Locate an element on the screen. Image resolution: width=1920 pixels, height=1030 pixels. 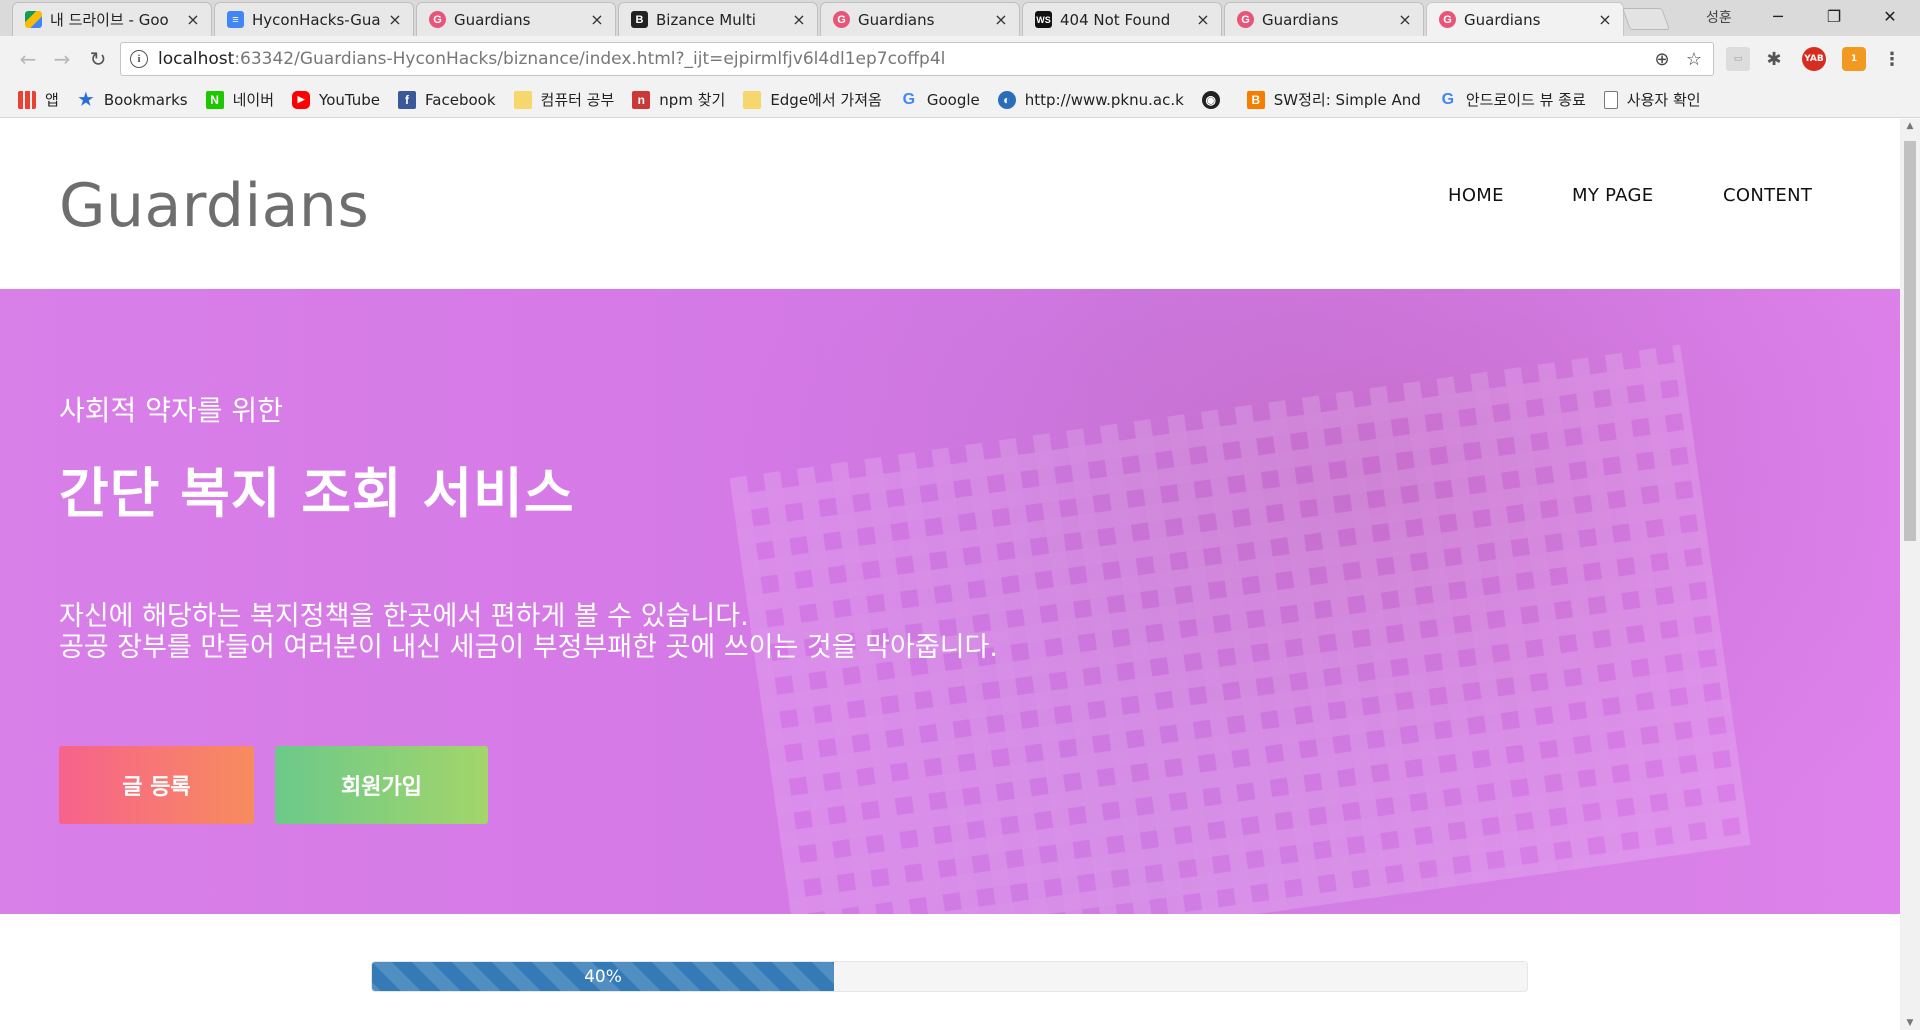
bookmark-label: 앱 is located at coordinates (52, 100).